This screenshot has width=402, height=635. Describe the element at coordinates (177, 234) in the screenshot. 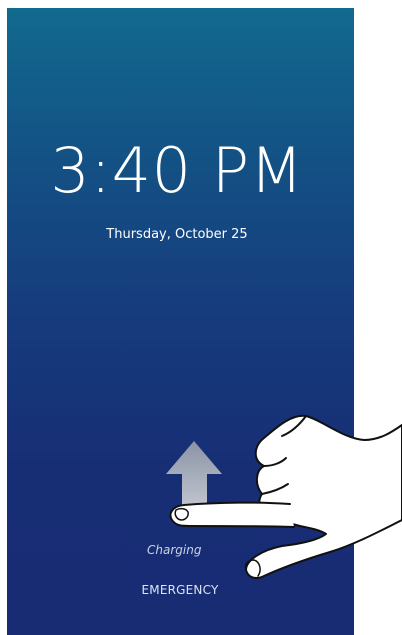

I see `lock-date: Thursday, October 25` at that location.